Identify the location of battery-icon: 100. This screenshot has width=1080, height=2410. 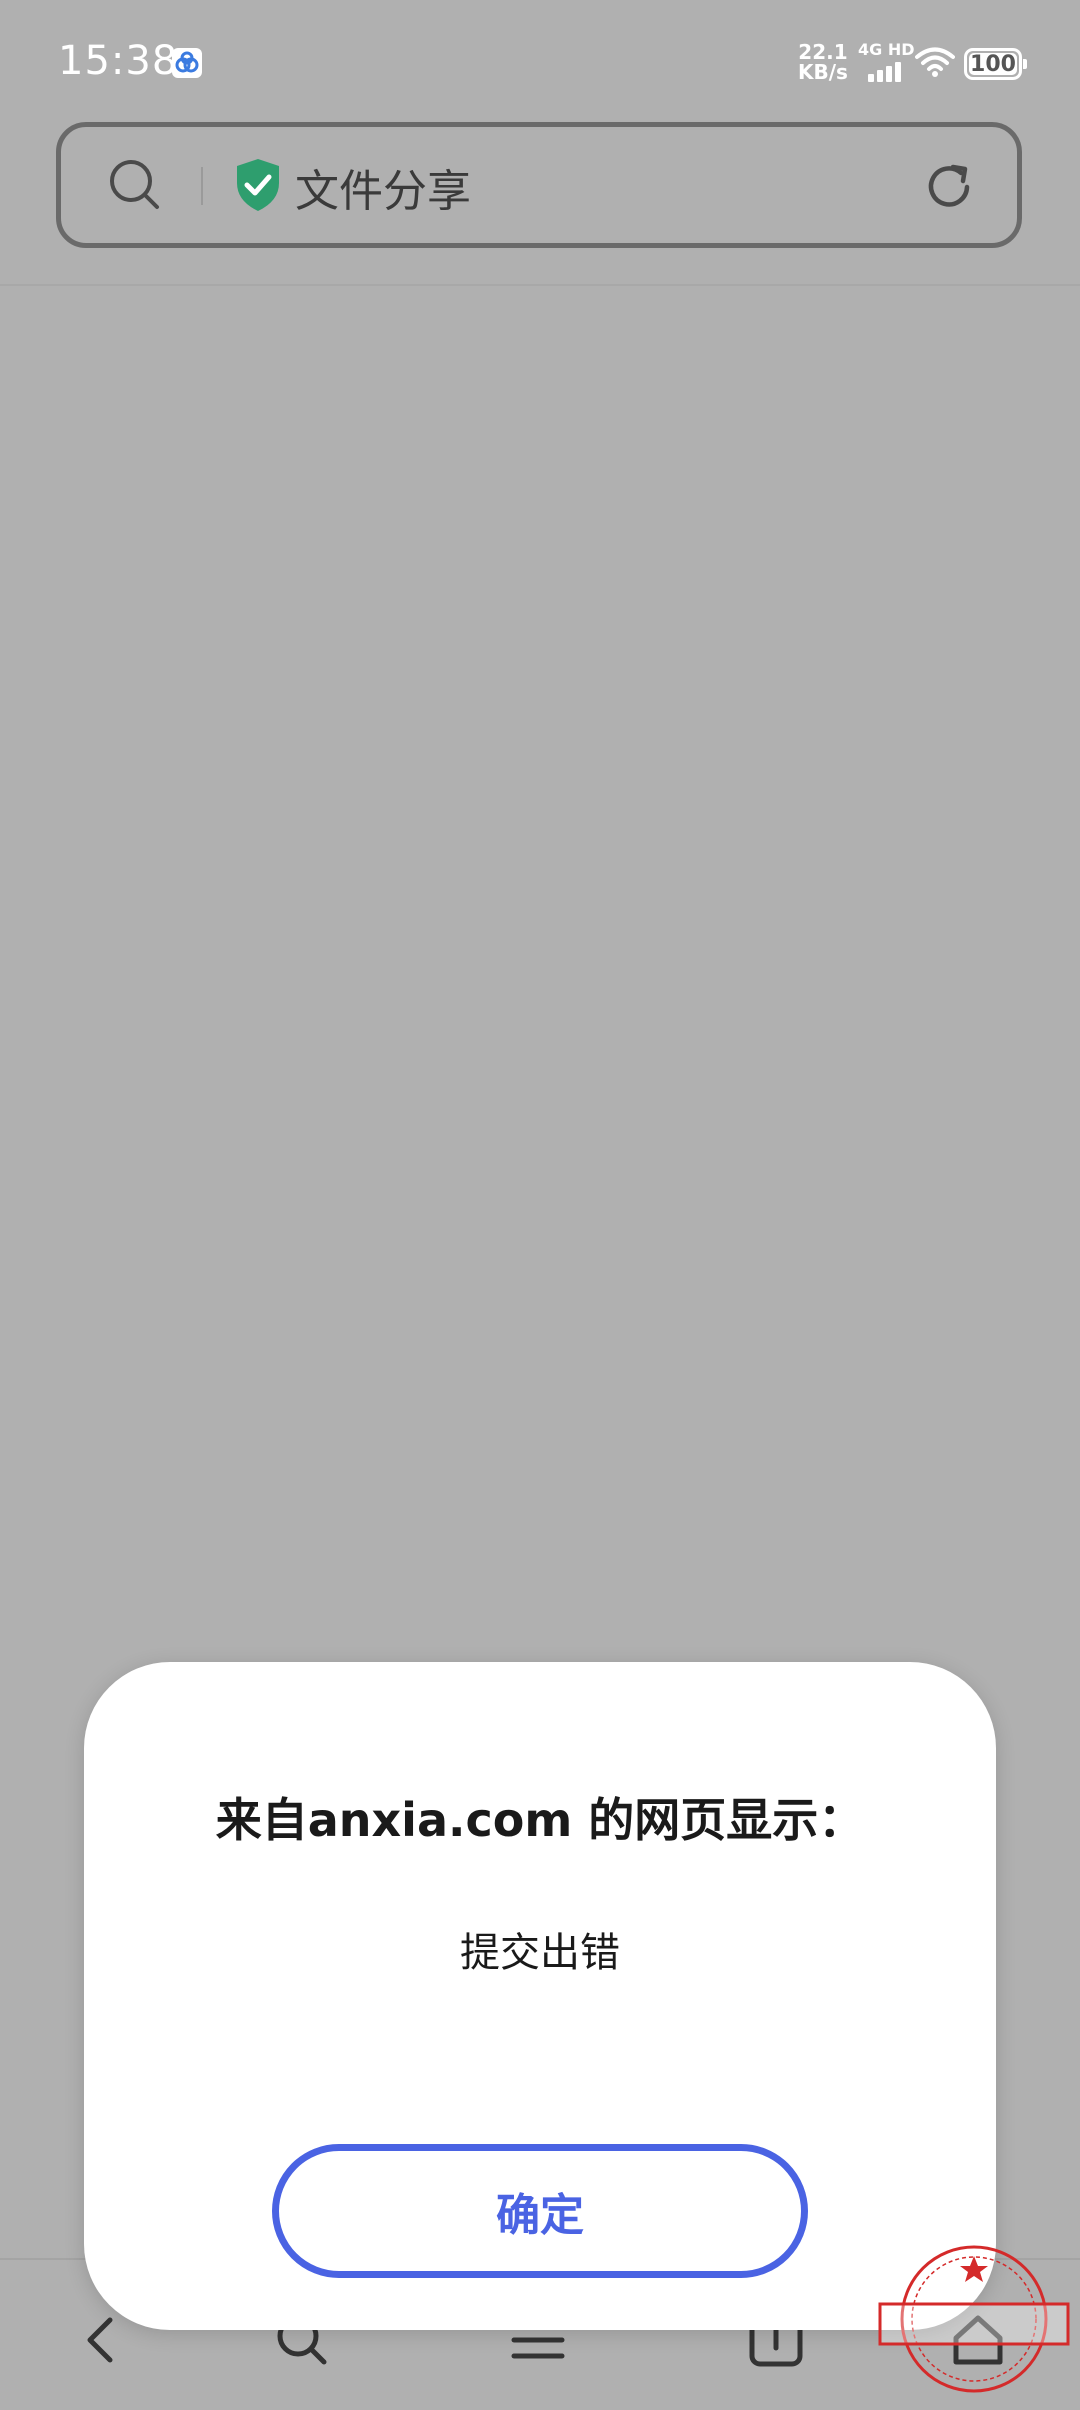
(995, 64).